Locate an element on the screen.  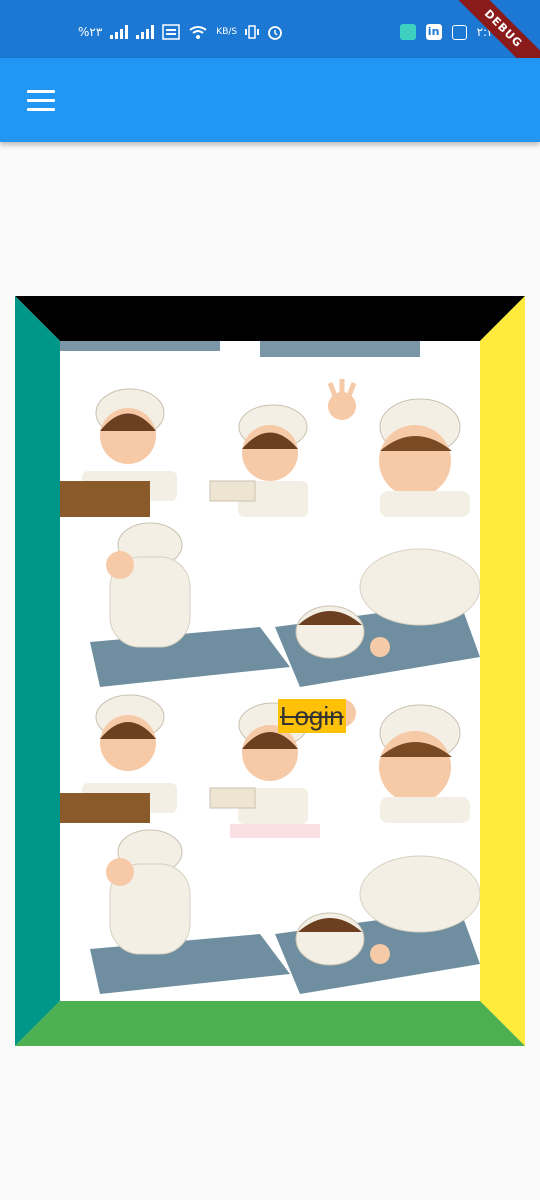
status-left-icons: %٢٣ KB/S is located at coordinates (180, 32).